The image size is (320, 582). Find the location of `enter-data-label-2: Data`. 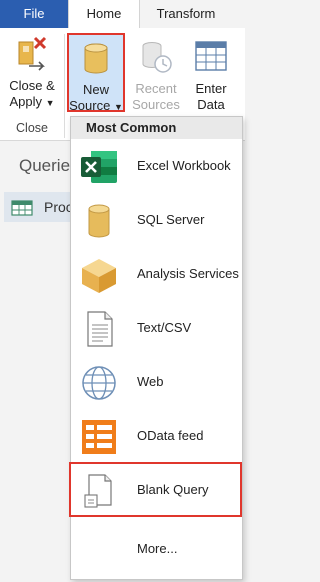

enter-data-label-2: Data is located at coordinates (211, 104).